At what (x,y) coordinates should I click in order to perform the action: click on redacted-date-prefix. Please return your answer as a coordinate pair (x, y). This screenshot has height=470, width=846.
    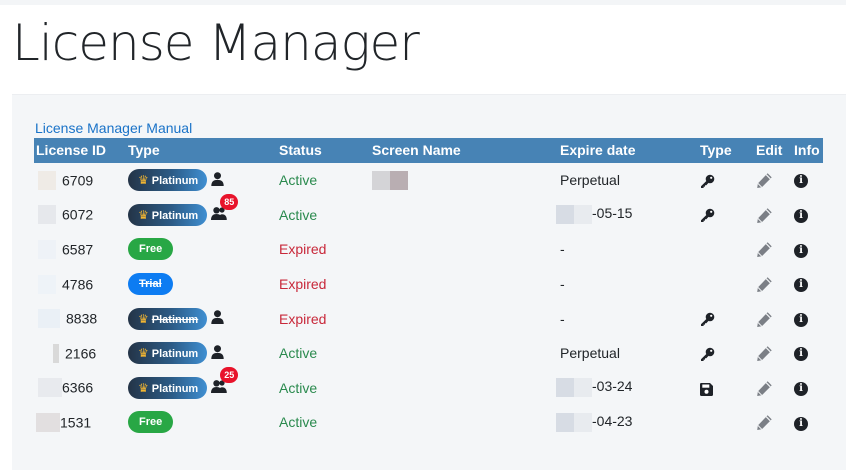
    Looking at the image, I should click on (574, 215).